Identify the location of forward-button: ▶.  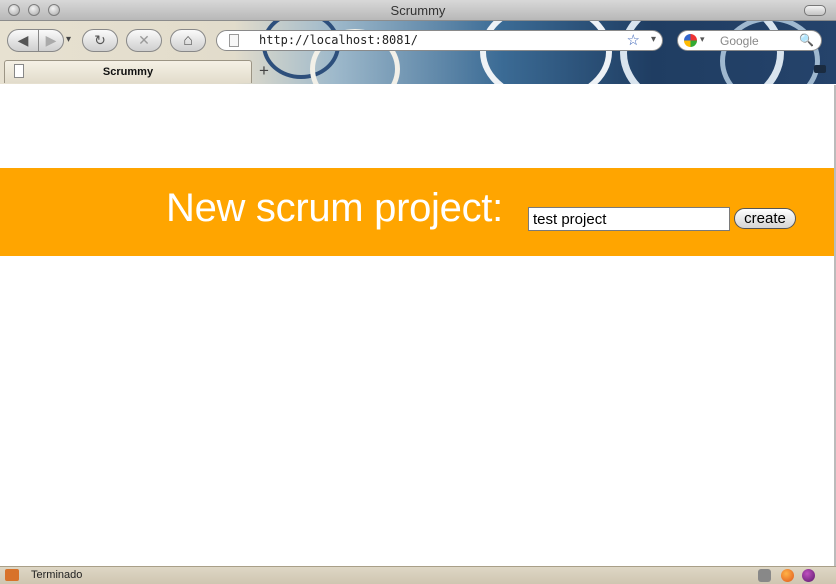
(51, 40).